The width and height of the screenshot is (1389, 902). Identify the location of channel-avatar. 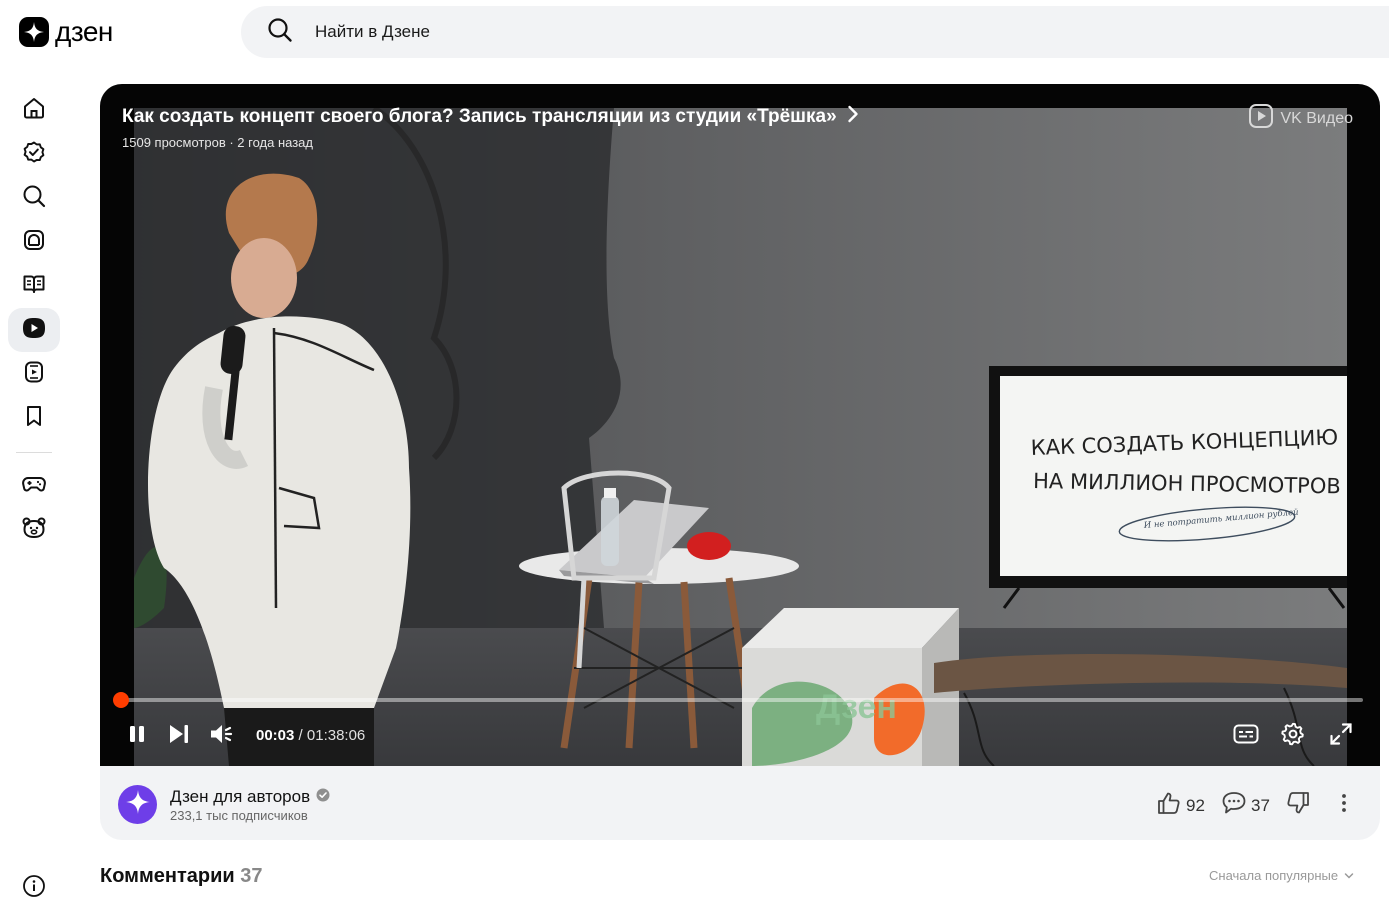
(137, 804).